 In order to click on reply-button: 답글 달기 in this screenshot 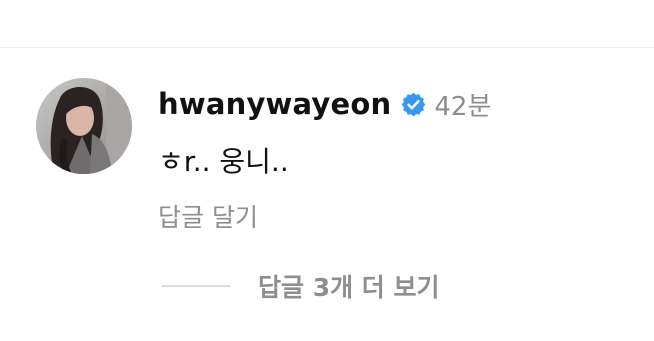, I will do `click(208, 216)`.